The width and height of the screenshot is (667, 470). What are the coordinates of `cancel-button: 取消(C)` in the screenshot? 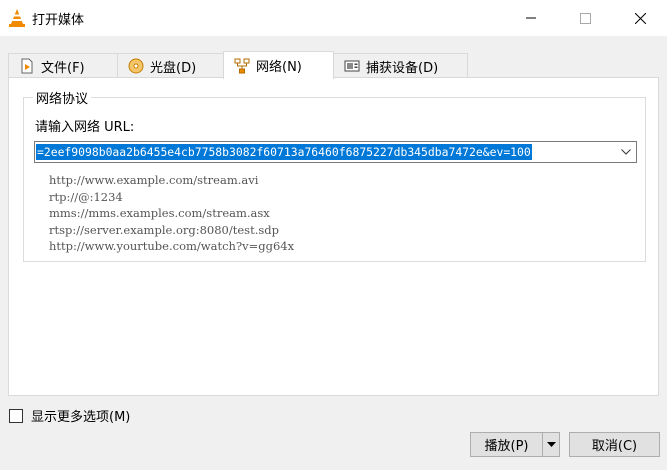 It's located at (614, 444).